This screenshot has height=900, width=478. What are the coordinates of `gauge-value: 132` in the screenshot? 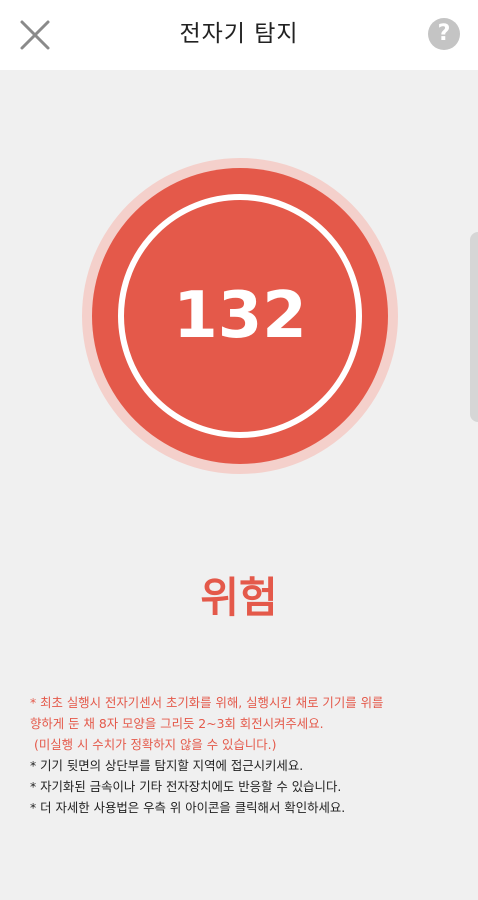 It's located at (240, 316).